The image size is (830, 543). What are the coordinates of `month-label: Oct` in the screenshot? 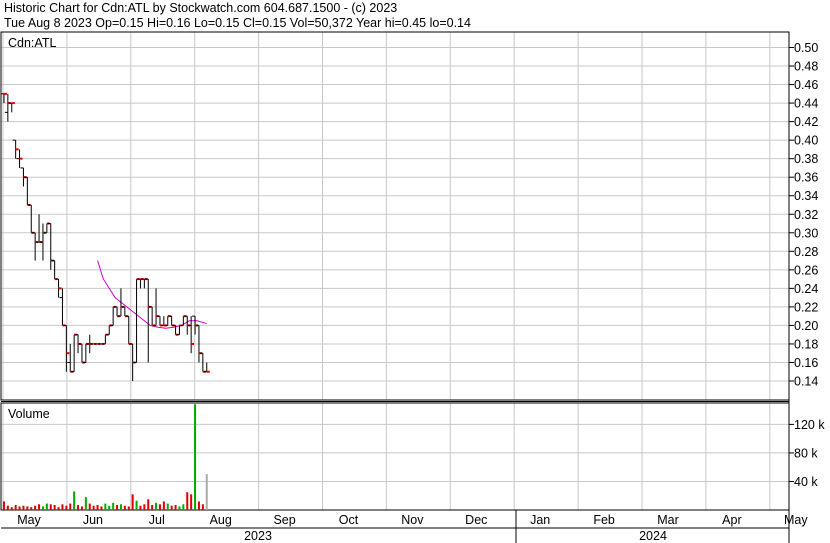 It's located at (349, 520).